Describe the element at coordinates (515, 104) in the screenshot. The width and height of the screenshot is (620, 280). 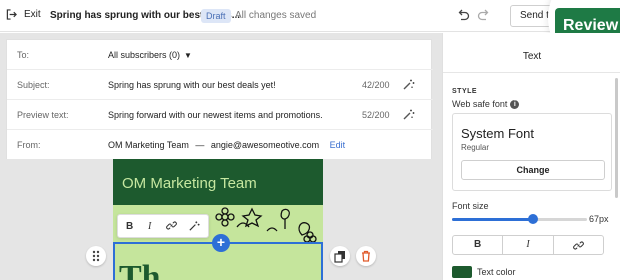
I see `info-icon: i` at that location.